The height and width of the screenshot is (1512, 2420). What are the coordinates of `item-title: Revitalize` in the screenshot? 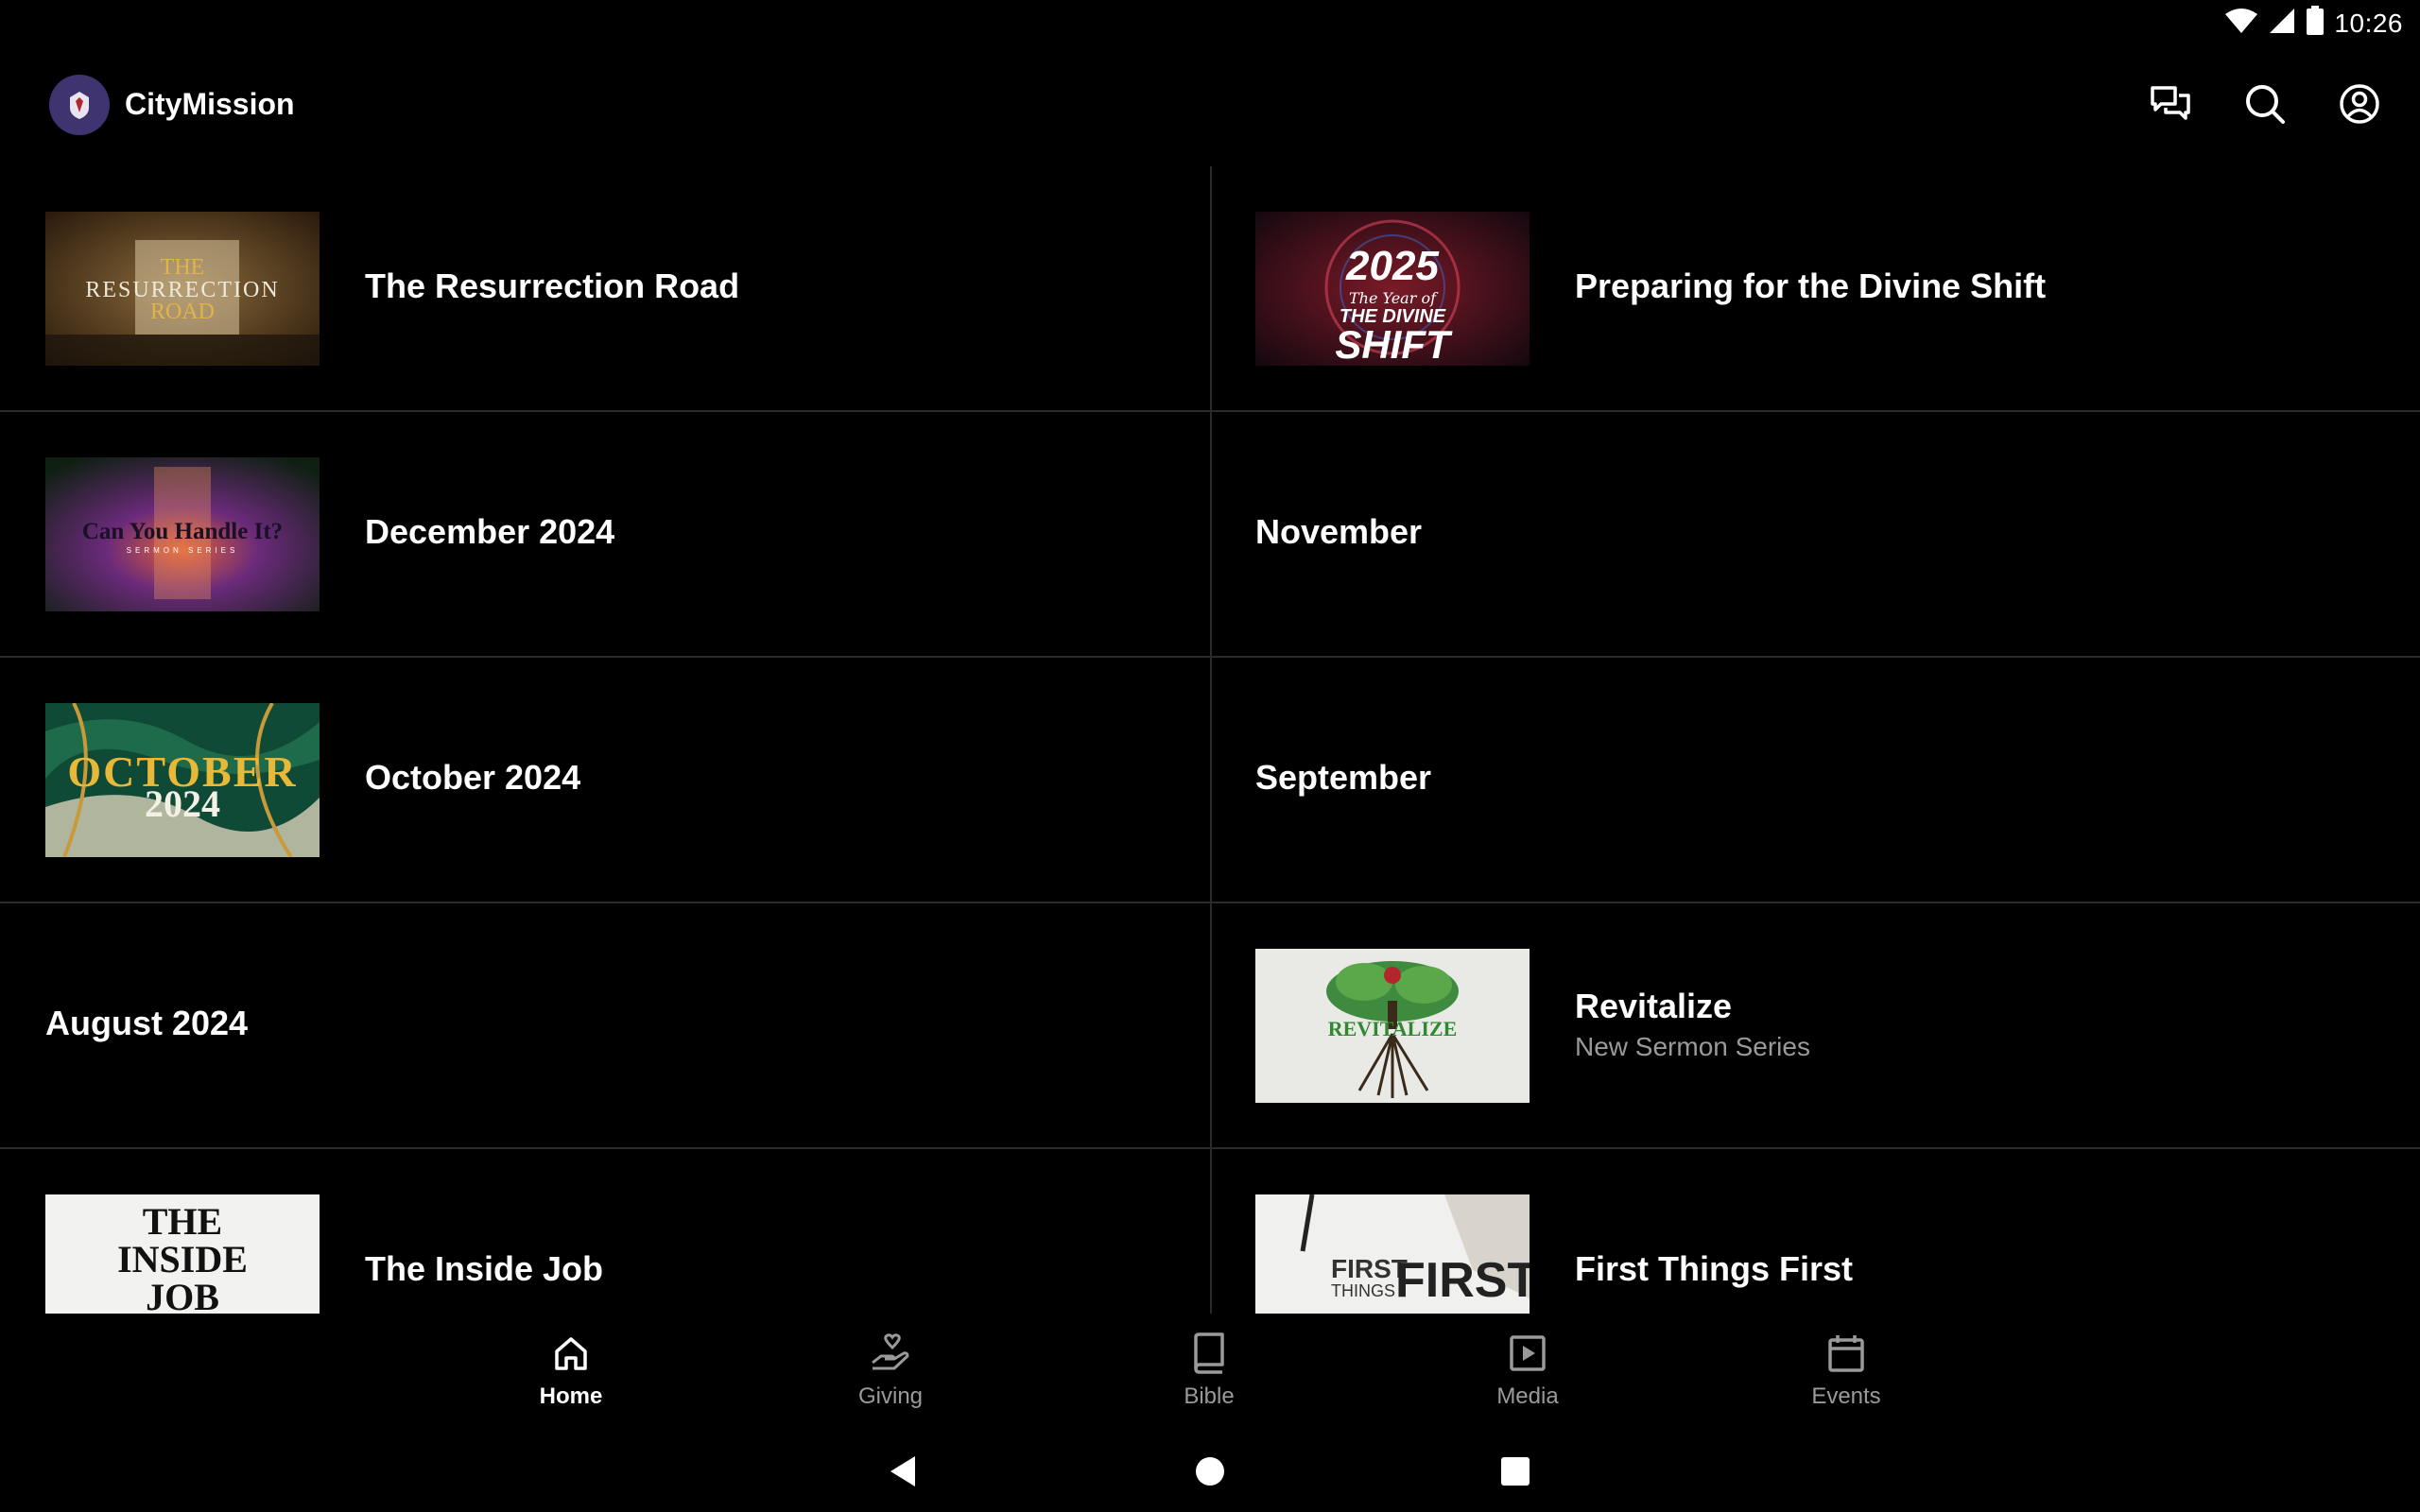 It's located at (1654, 1006).